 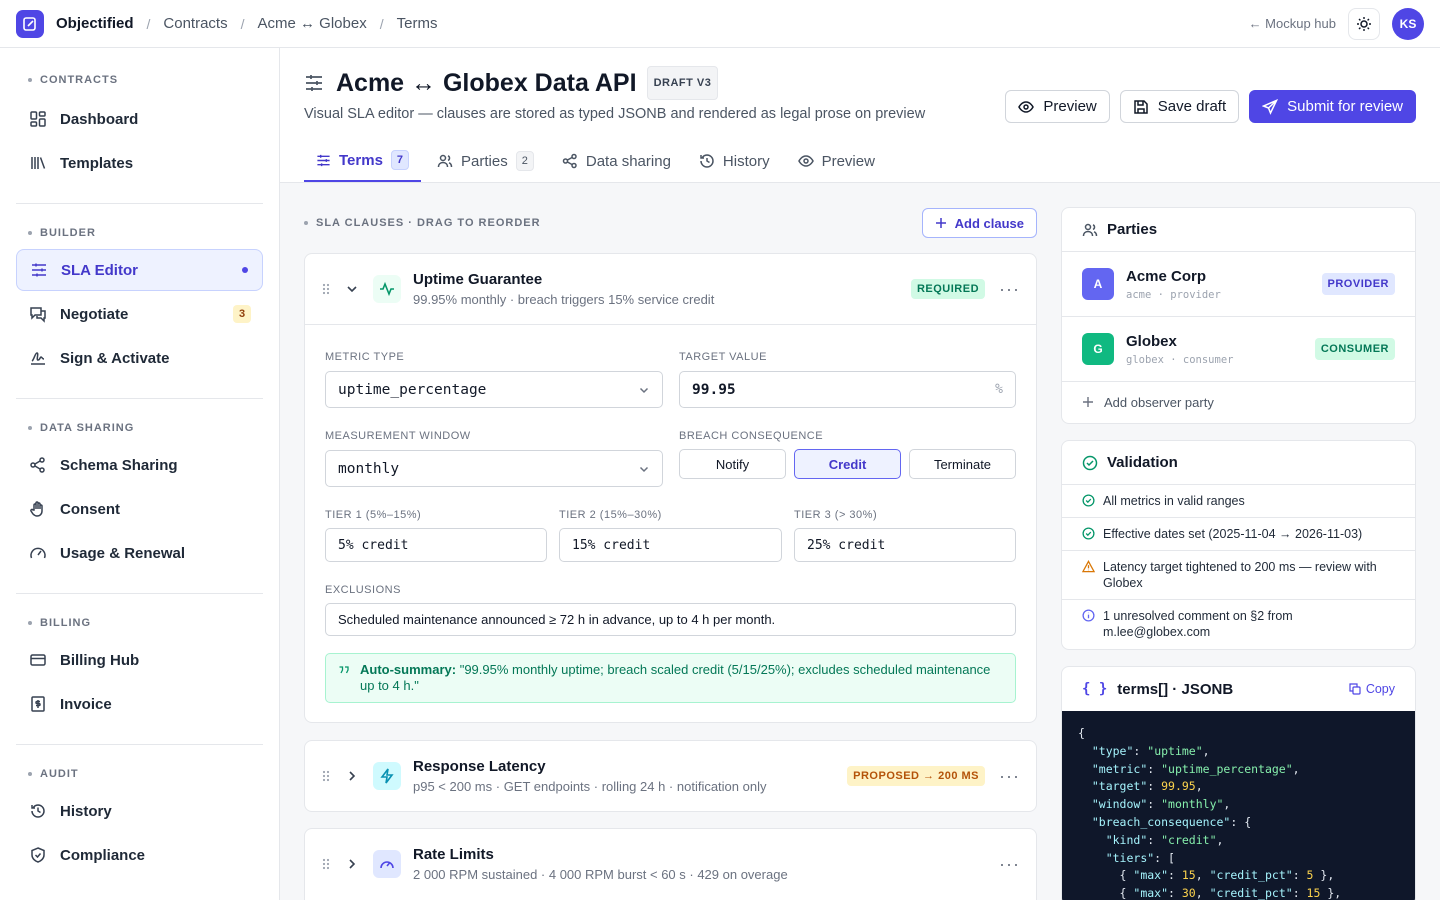 I want to click on sidebar-item-invoice: Invoice, so click(x=139, y=704).